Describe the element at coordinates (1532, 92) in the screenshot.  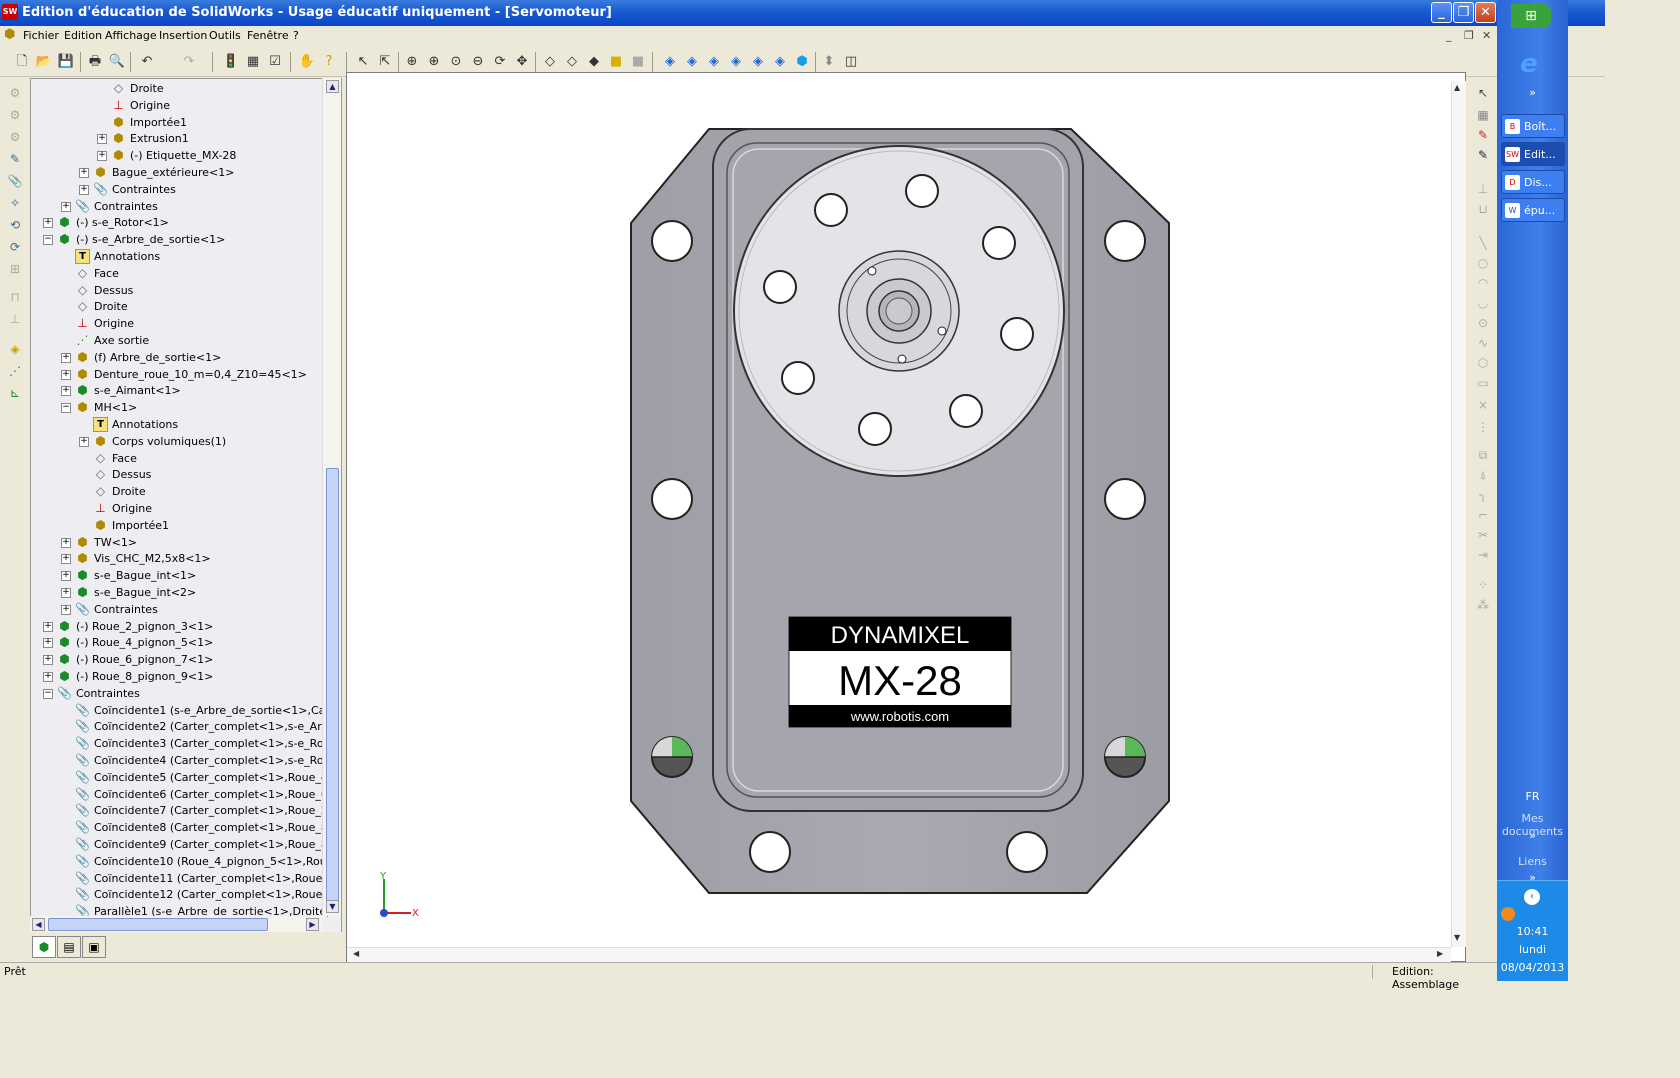
I see `quicklaunch-expand-icon: »` at that location.